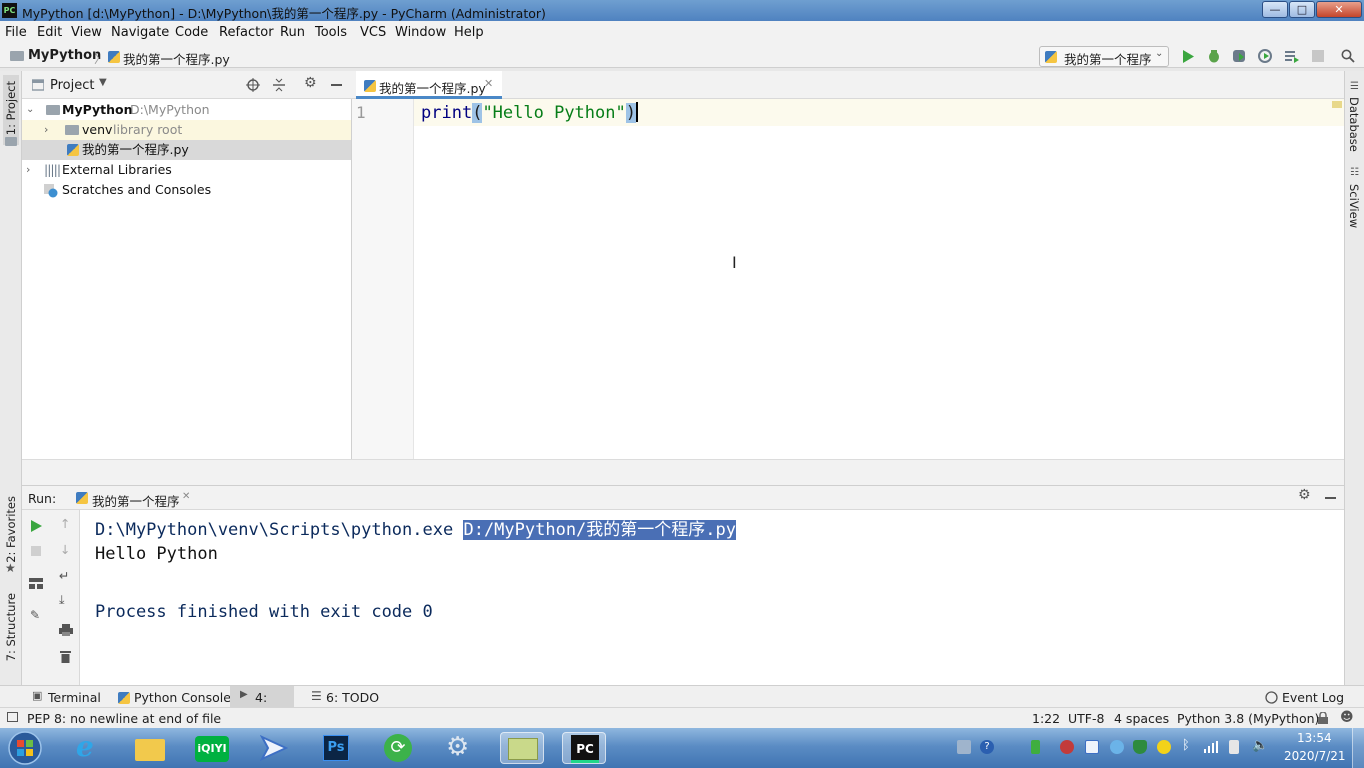 This screenshot has height=768, width=1364. I want to click on close-tab-icon: ✕, so click(488, 83).